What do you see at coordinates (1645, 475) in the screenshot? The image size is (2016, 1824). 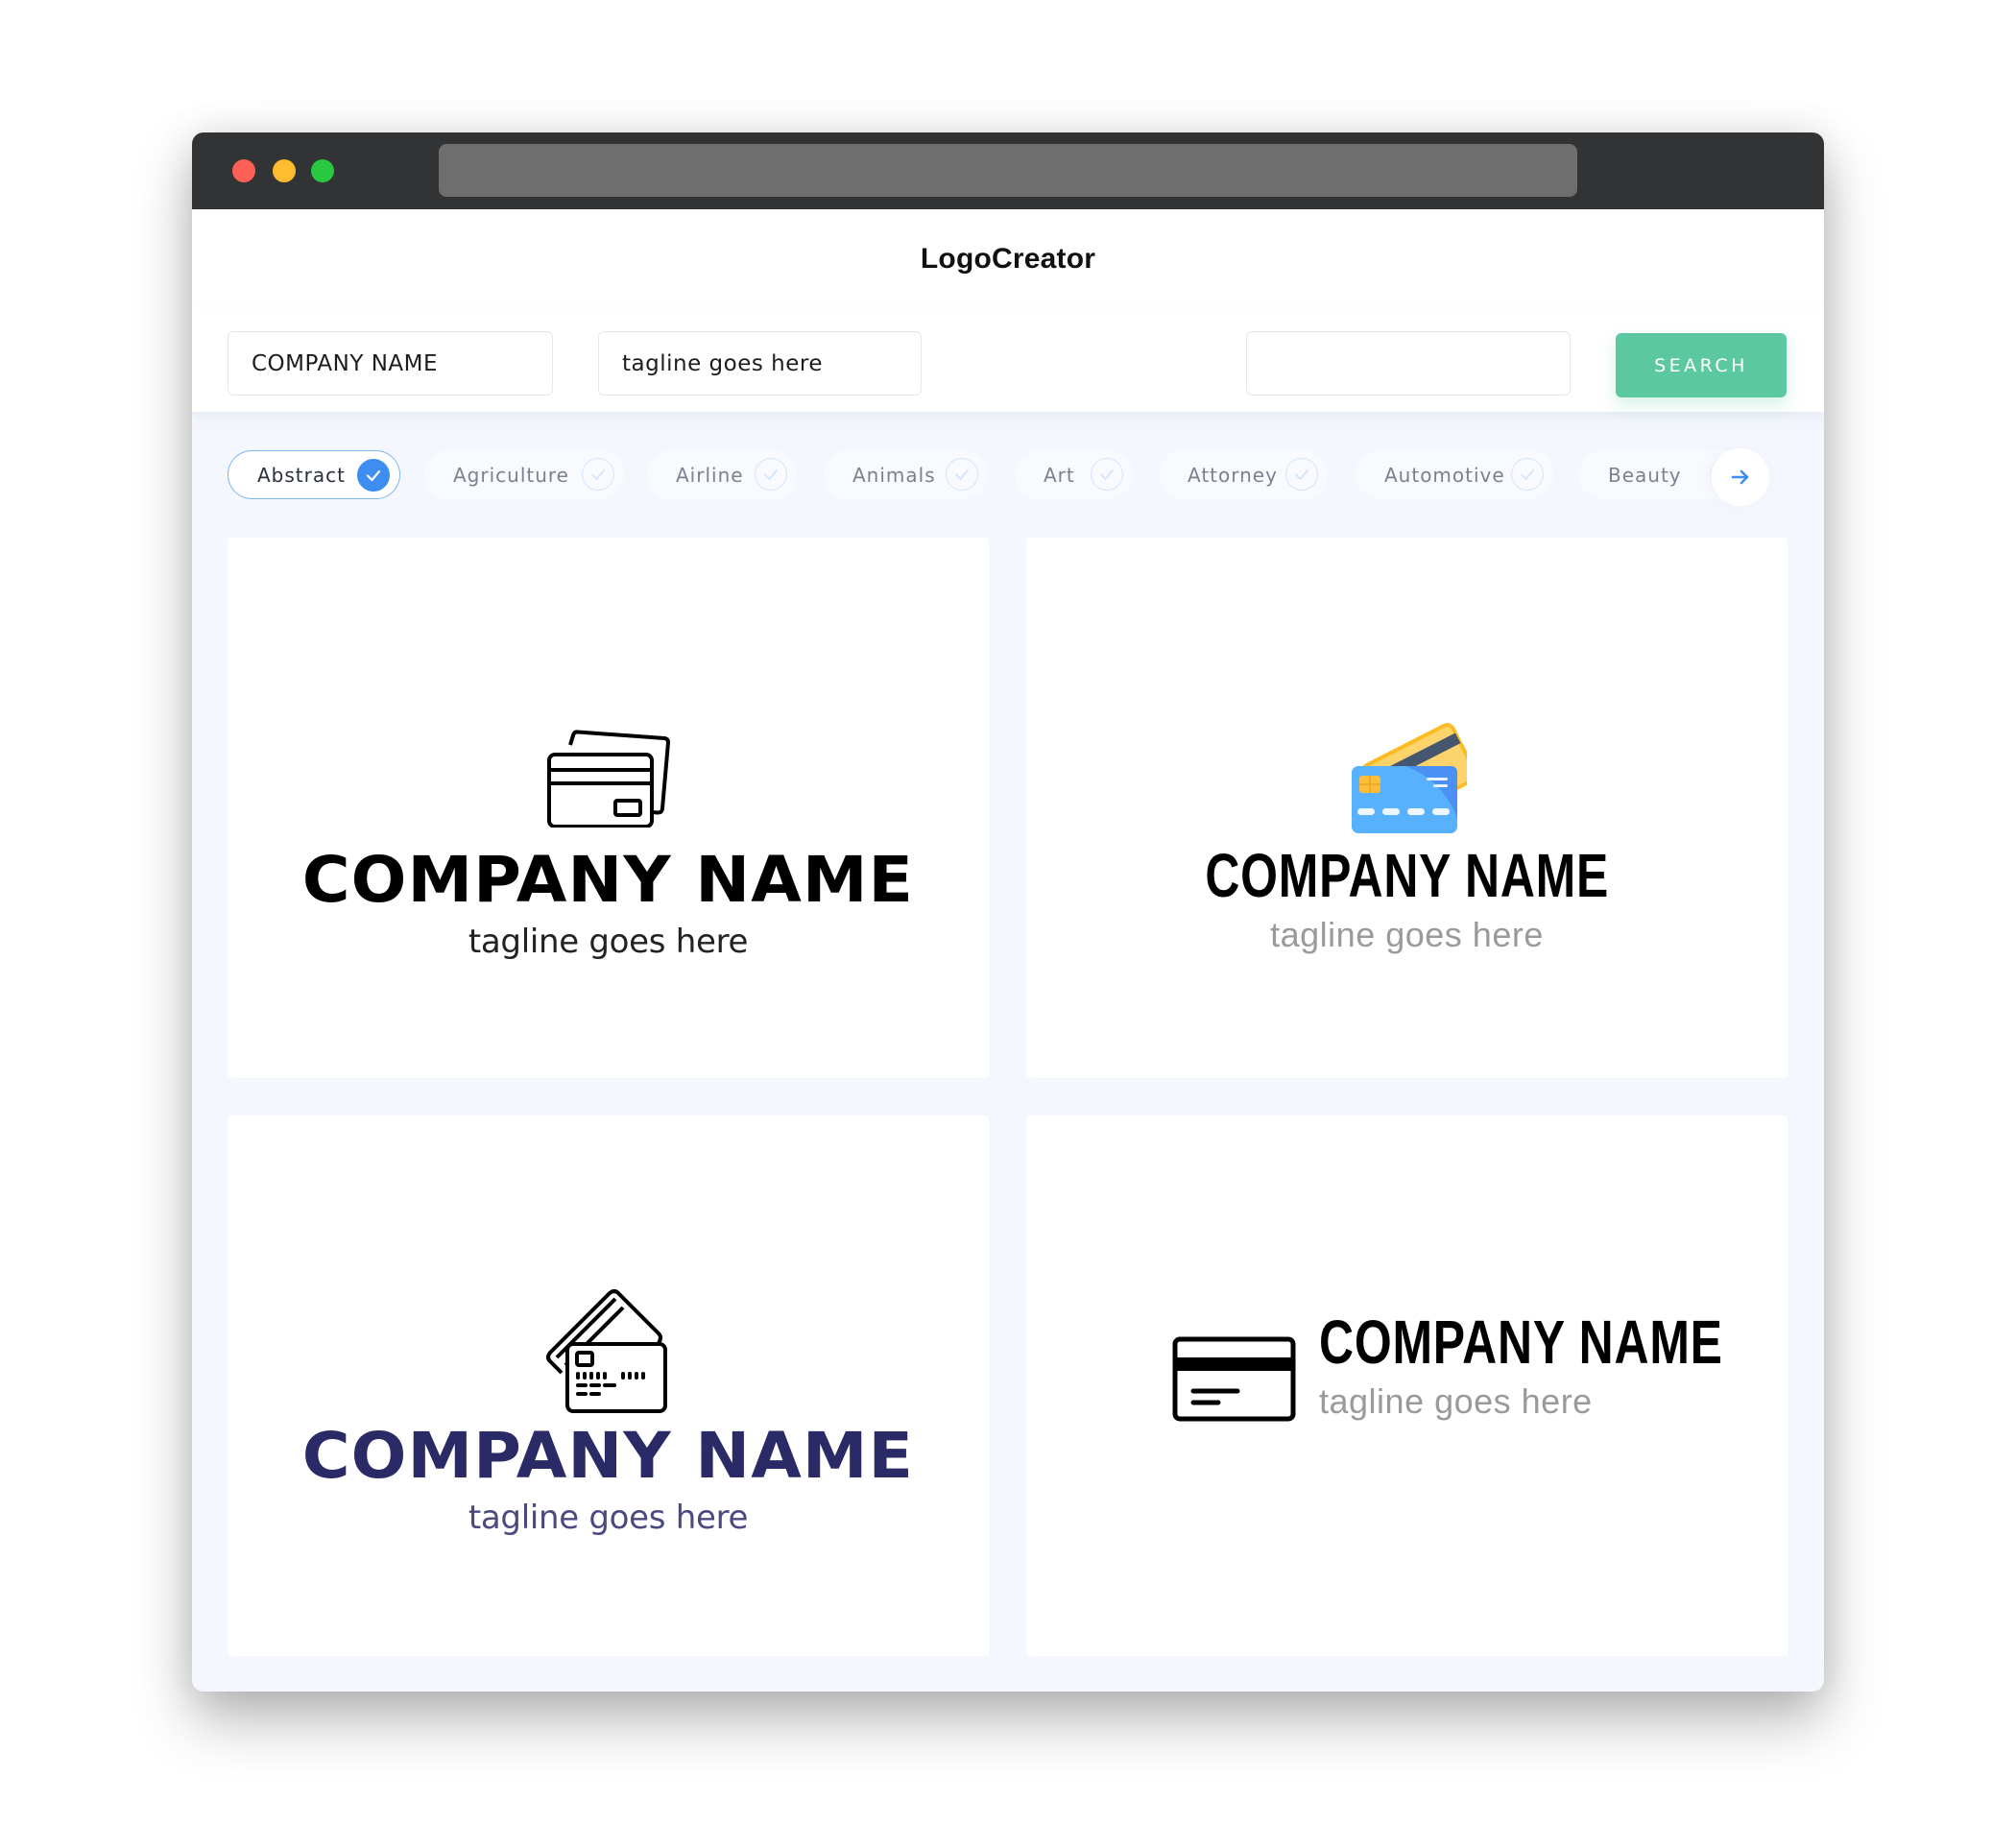 I see `category-label: Beauty` at bounding box center [1645, 475].